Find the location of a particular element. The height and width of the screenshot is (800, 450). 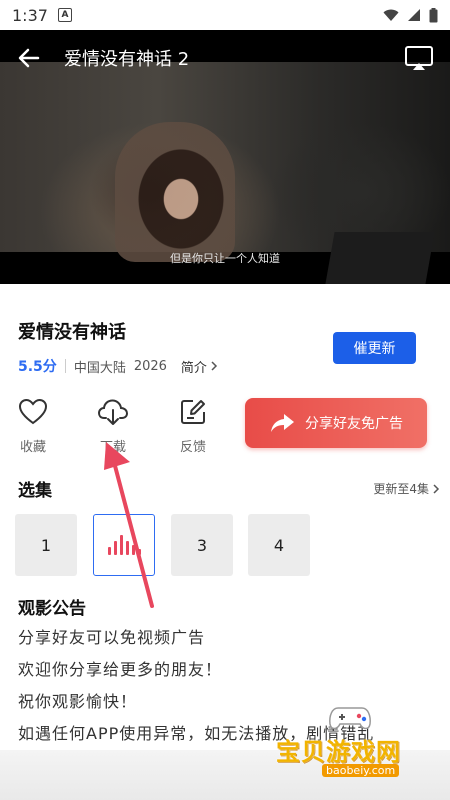

heart-icon is located at coordinates (33, 411).